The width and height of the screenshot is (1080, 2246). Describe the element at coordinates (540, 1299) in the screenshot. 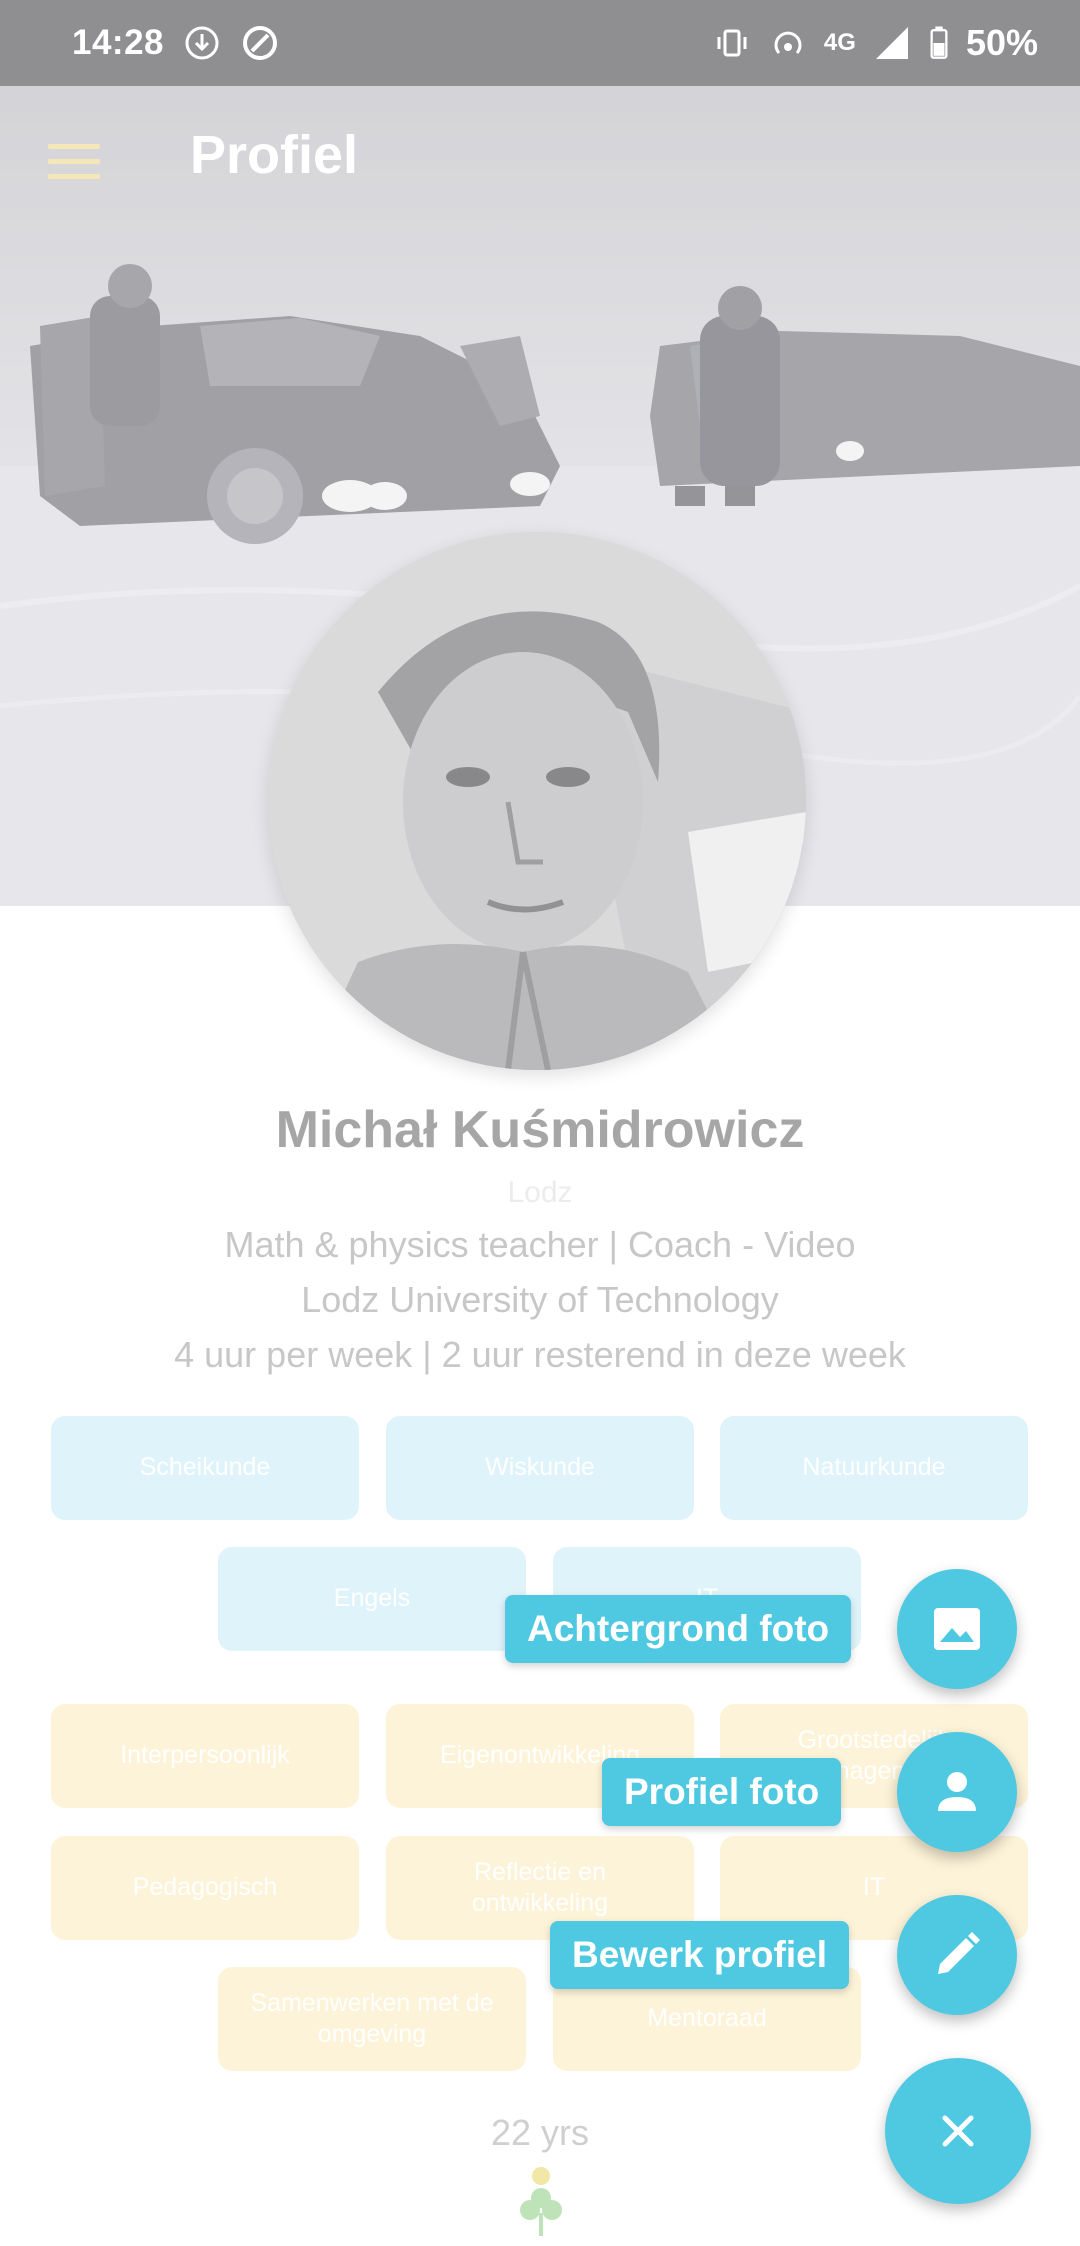

I see `profile-university: Lodz University of Technology` at that location.